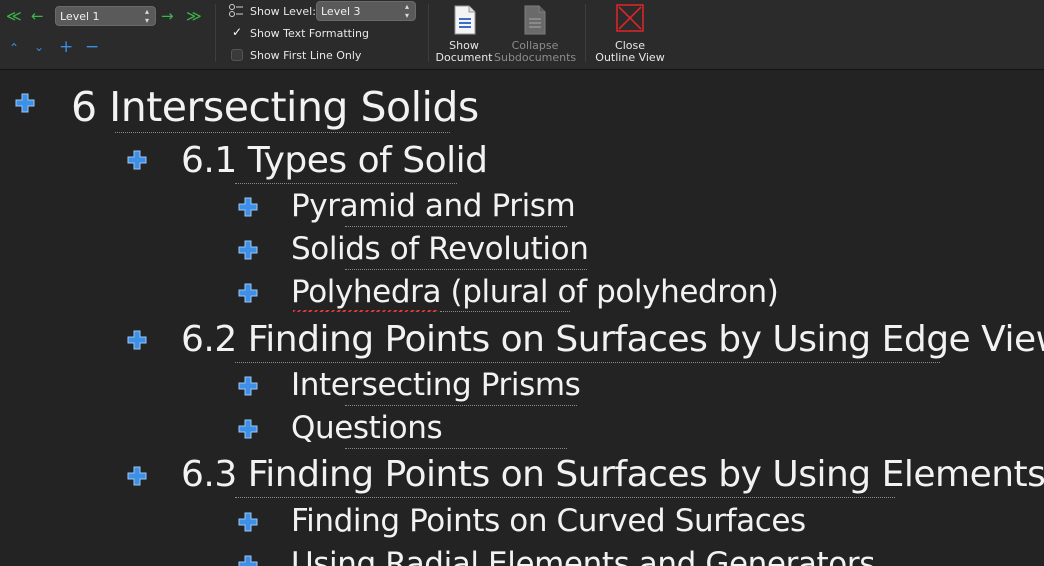 This screenshot has height=566, width=1044. What do you see at coordinates (367, 428) in the screenshot?
I see `outline-heading-level-3: Questions` at bounding box center [367, 428].